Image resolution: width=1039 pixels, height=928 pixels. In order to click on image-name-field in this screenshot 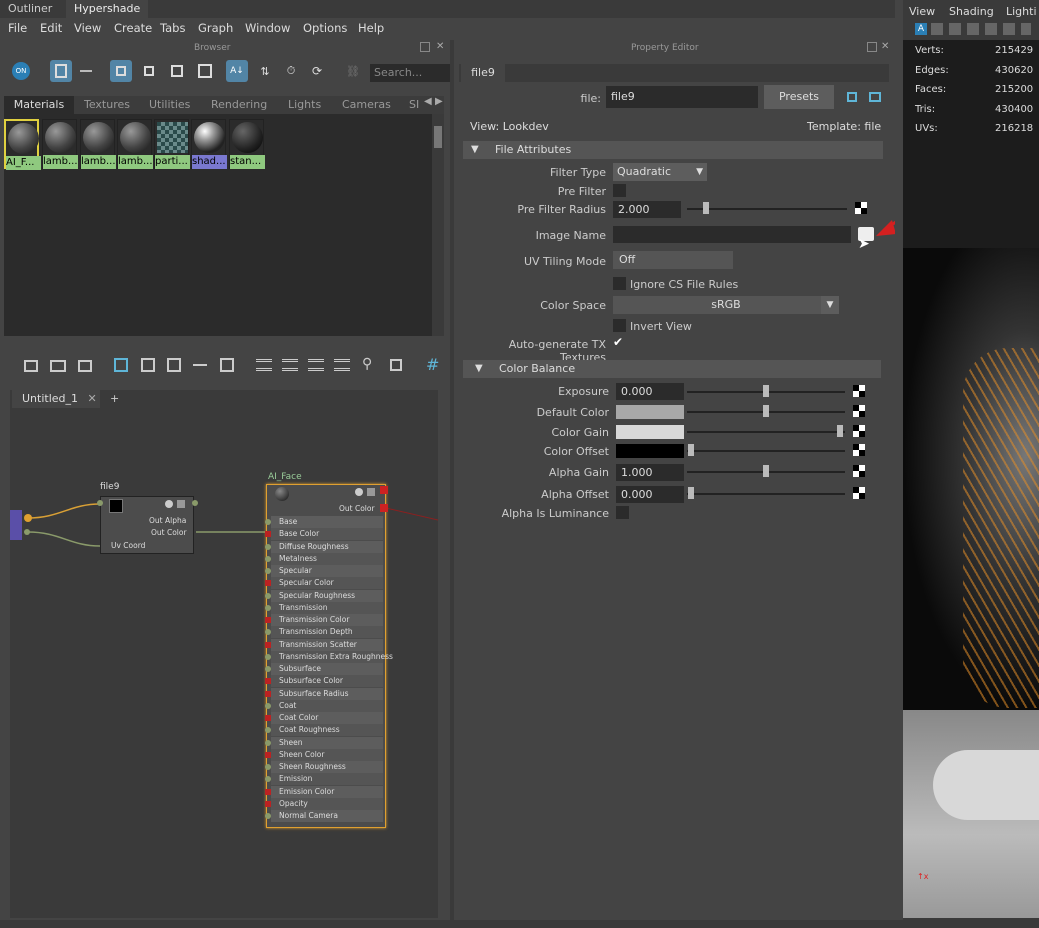, I will do `click(732, 234)`.